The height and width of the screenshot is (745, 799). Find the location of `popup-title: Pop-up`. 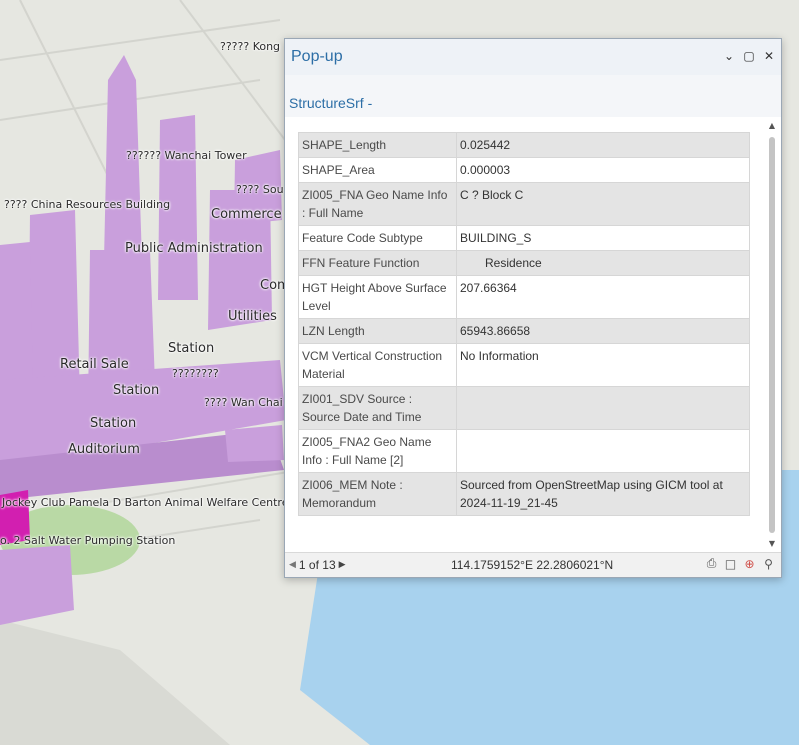

popup-title: Pop-up is located at coordinates (317, 56).